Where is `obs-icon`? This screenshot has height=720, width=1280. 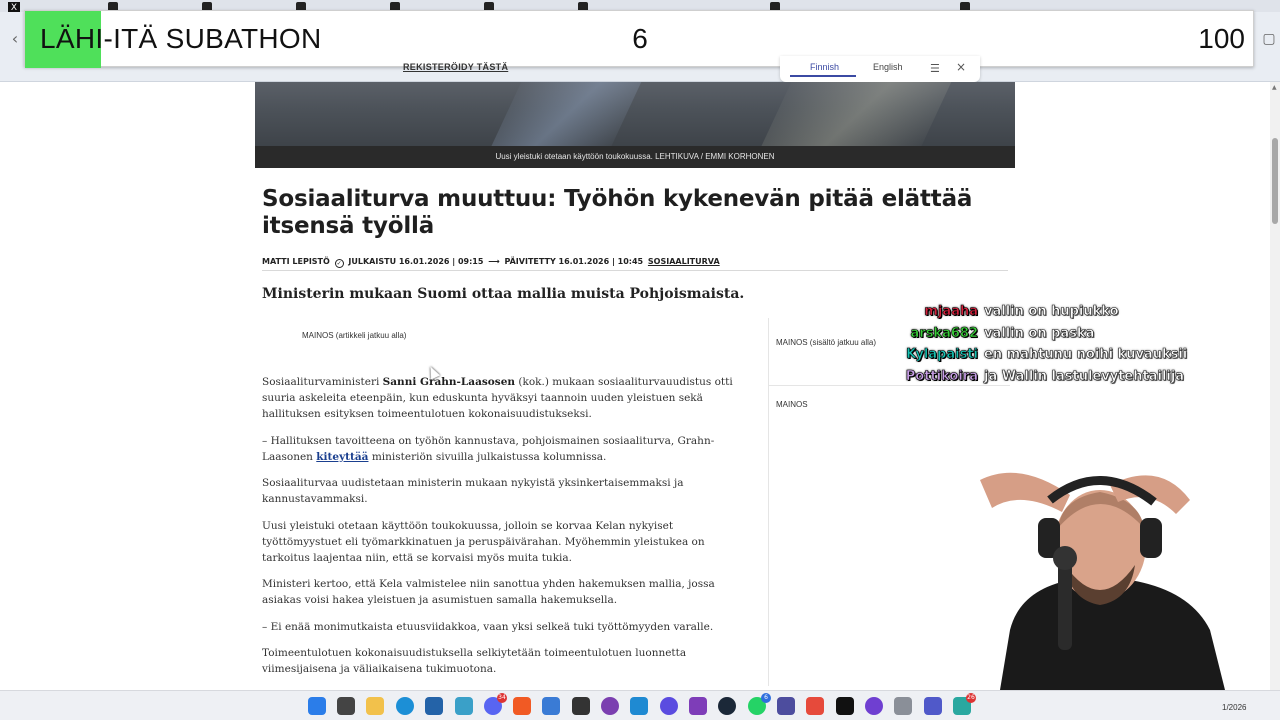 obs-icon is located at coordinates (610, 706).